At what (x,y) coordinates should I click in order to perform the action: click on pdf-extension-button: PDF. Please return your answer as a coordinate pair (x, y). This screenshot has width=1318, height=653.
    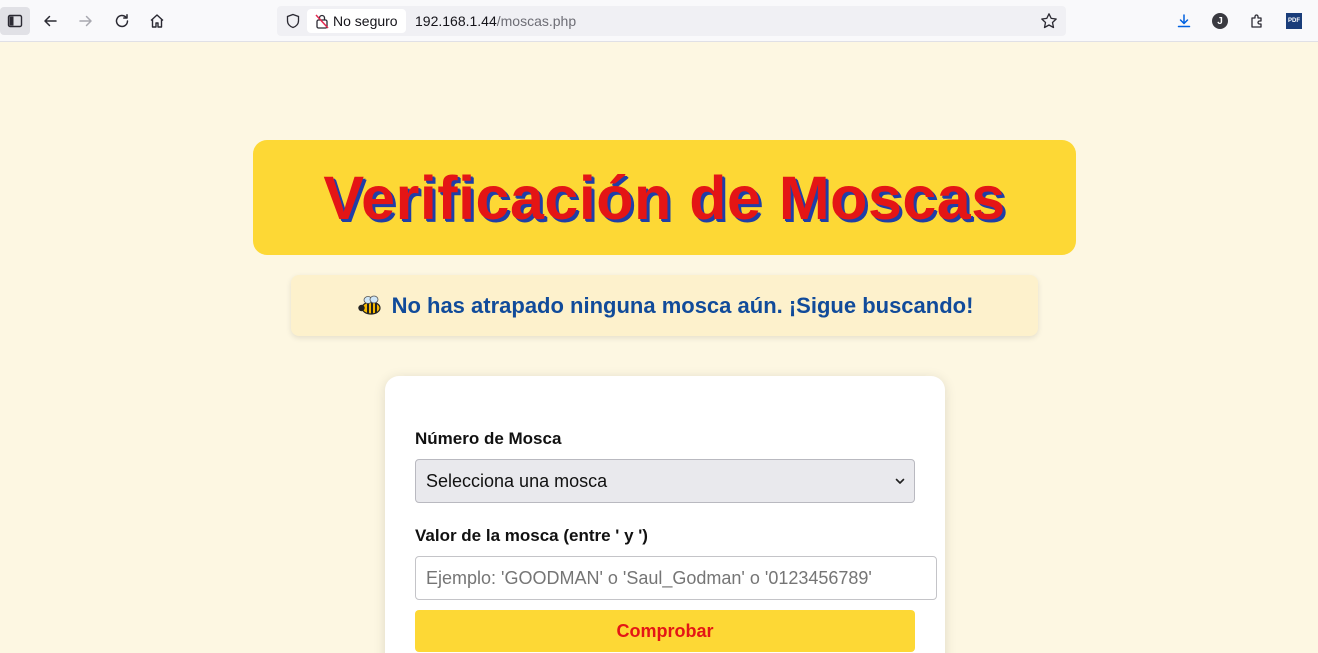
    Looking at the image, I should click on (1294, 21).